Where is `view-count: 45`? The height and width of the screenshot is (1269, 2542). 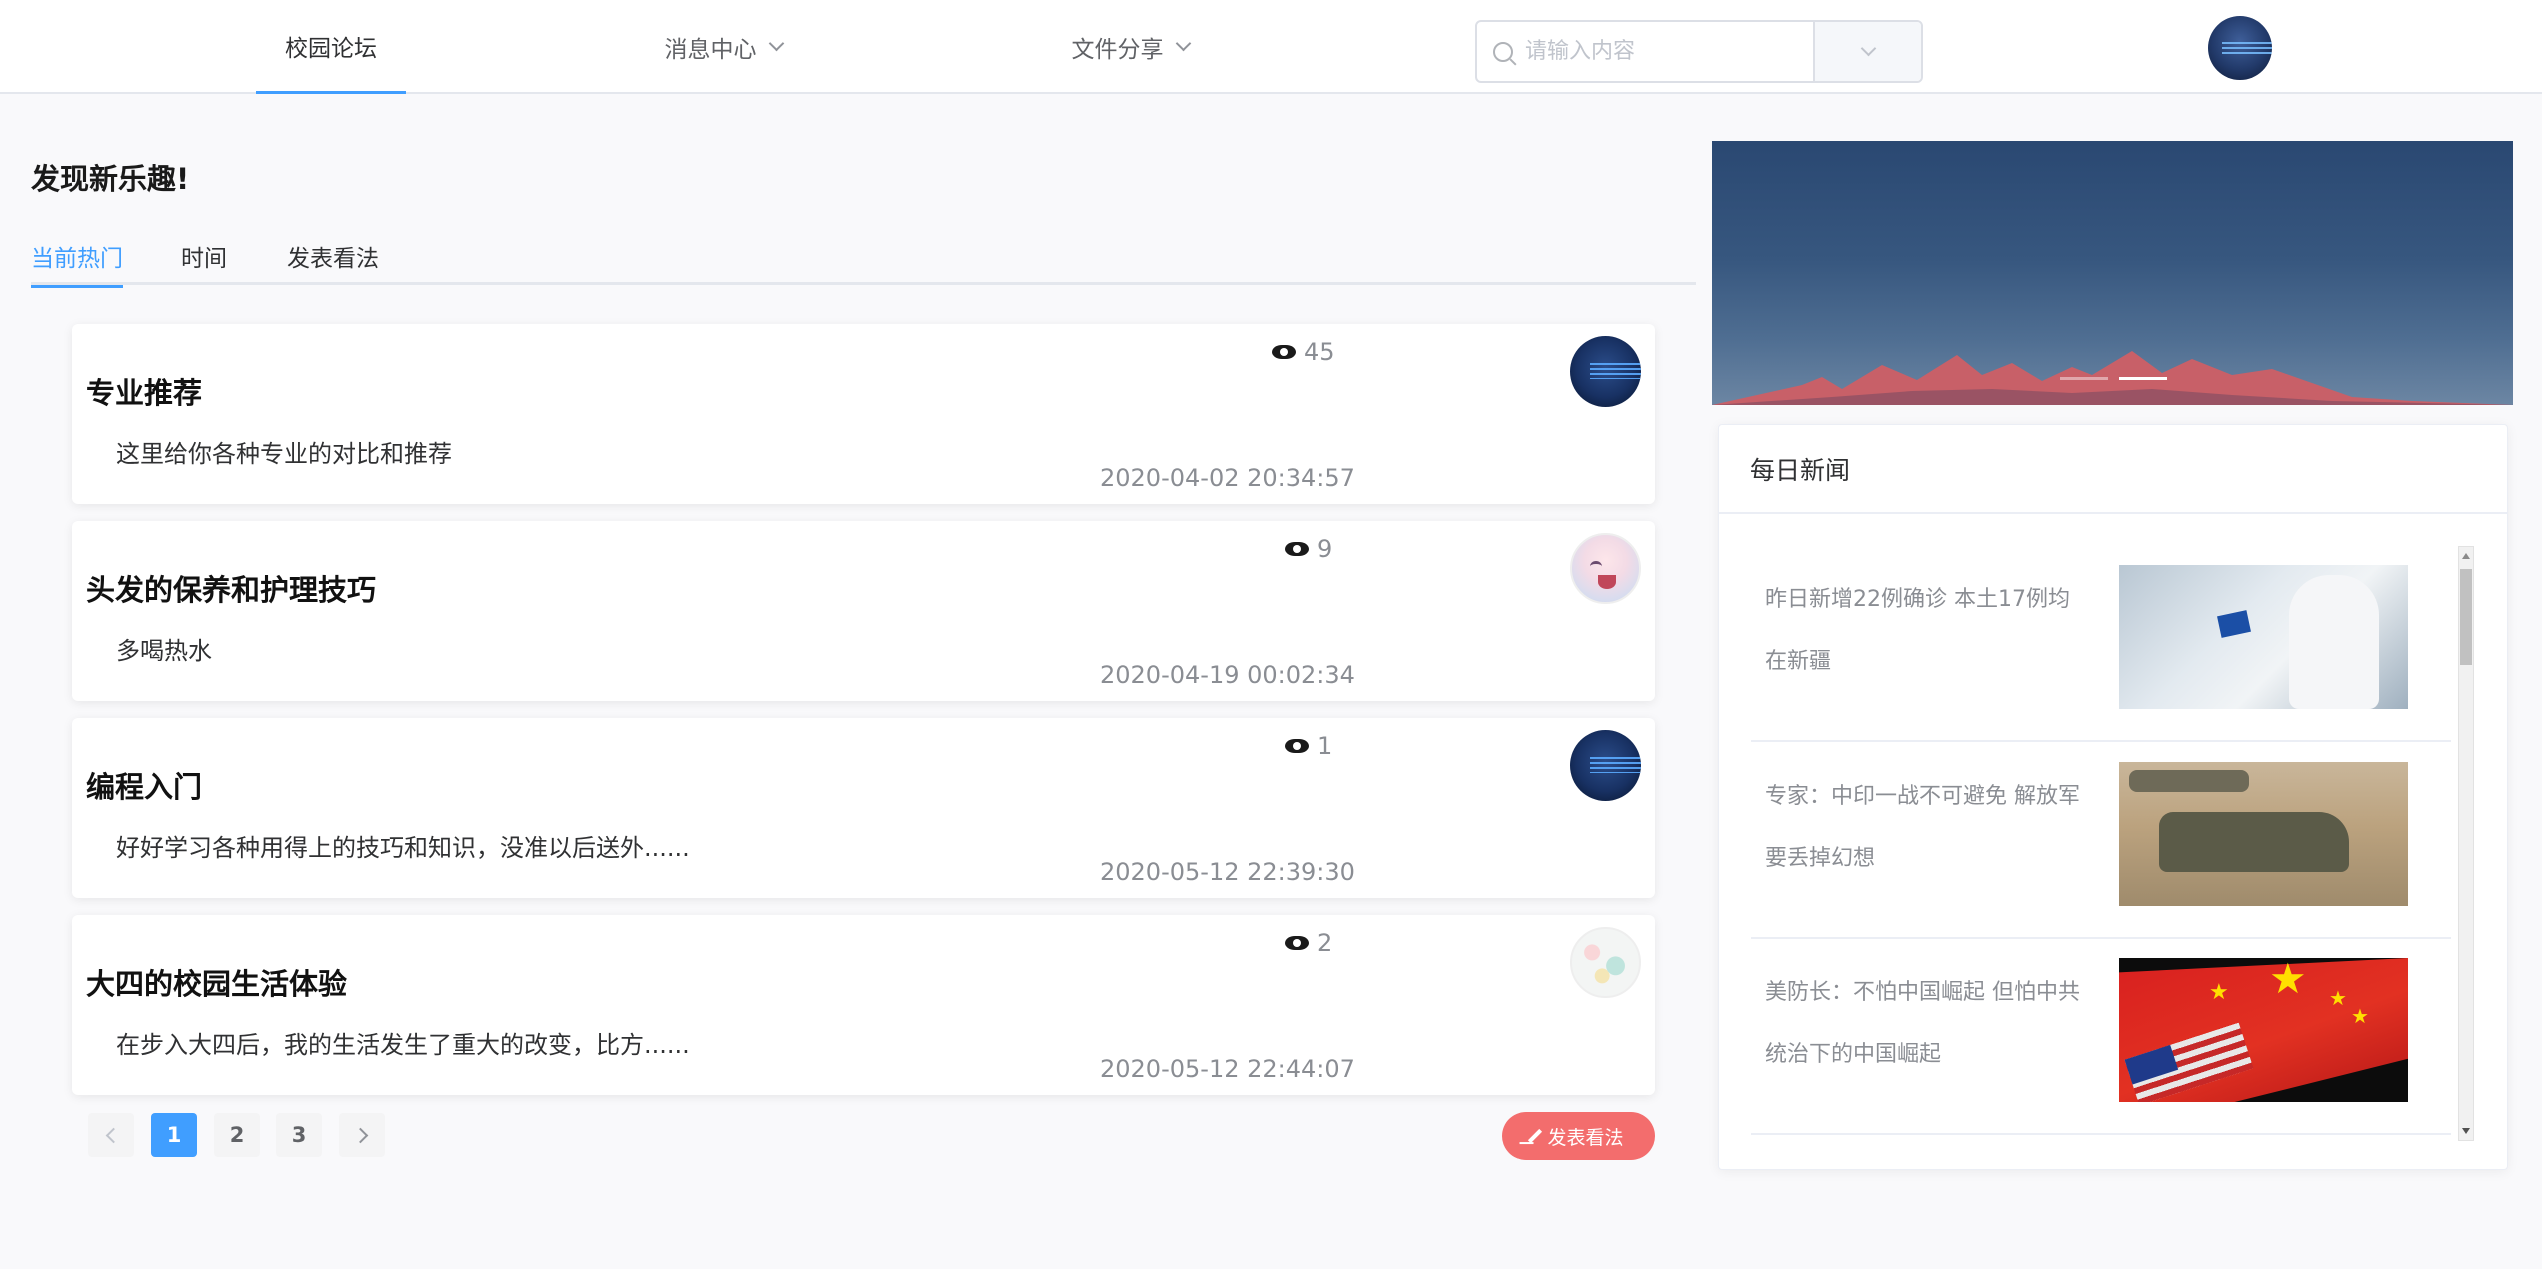 view-count: 45 is located at coordinates (1303, 352).